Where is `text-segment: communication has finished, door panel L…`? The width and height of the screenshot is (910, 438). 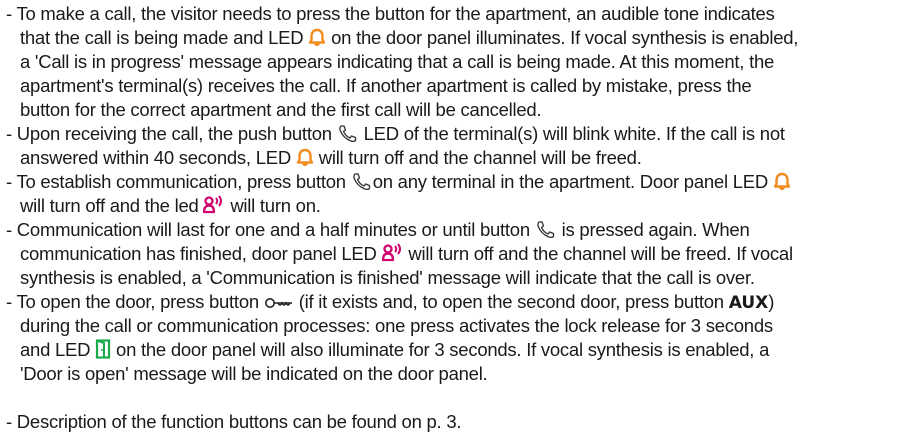 text-segment: communication has finished, door panel L… is located at coordinates (198, 253).